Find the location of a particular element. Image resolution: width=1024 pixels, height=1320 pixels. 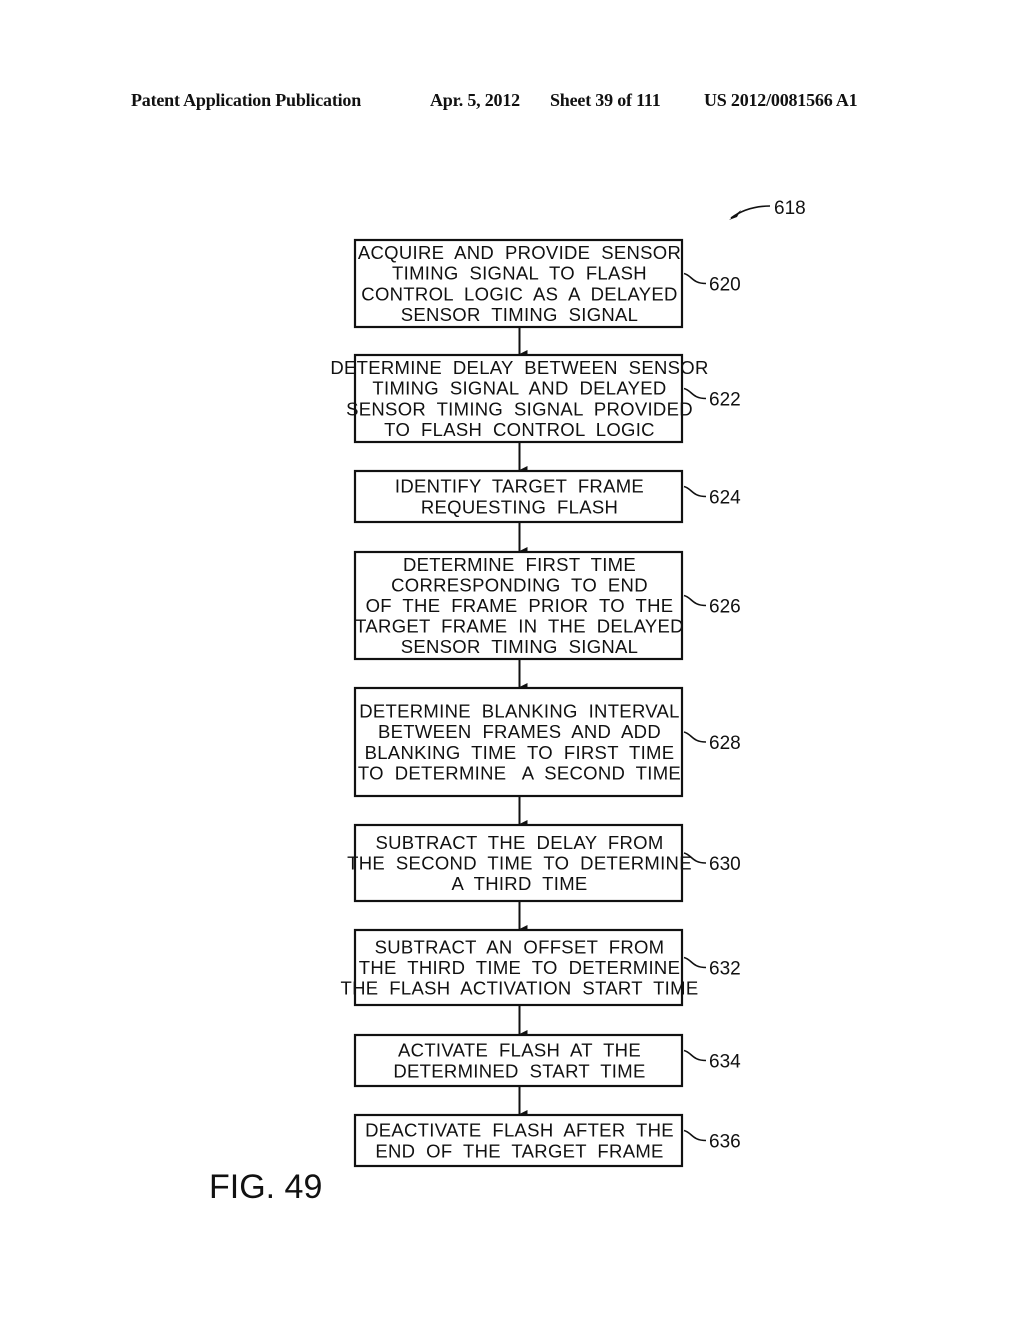

step-text-line: DETERMINE FIRST TIME is located at coordinates (519, 564).